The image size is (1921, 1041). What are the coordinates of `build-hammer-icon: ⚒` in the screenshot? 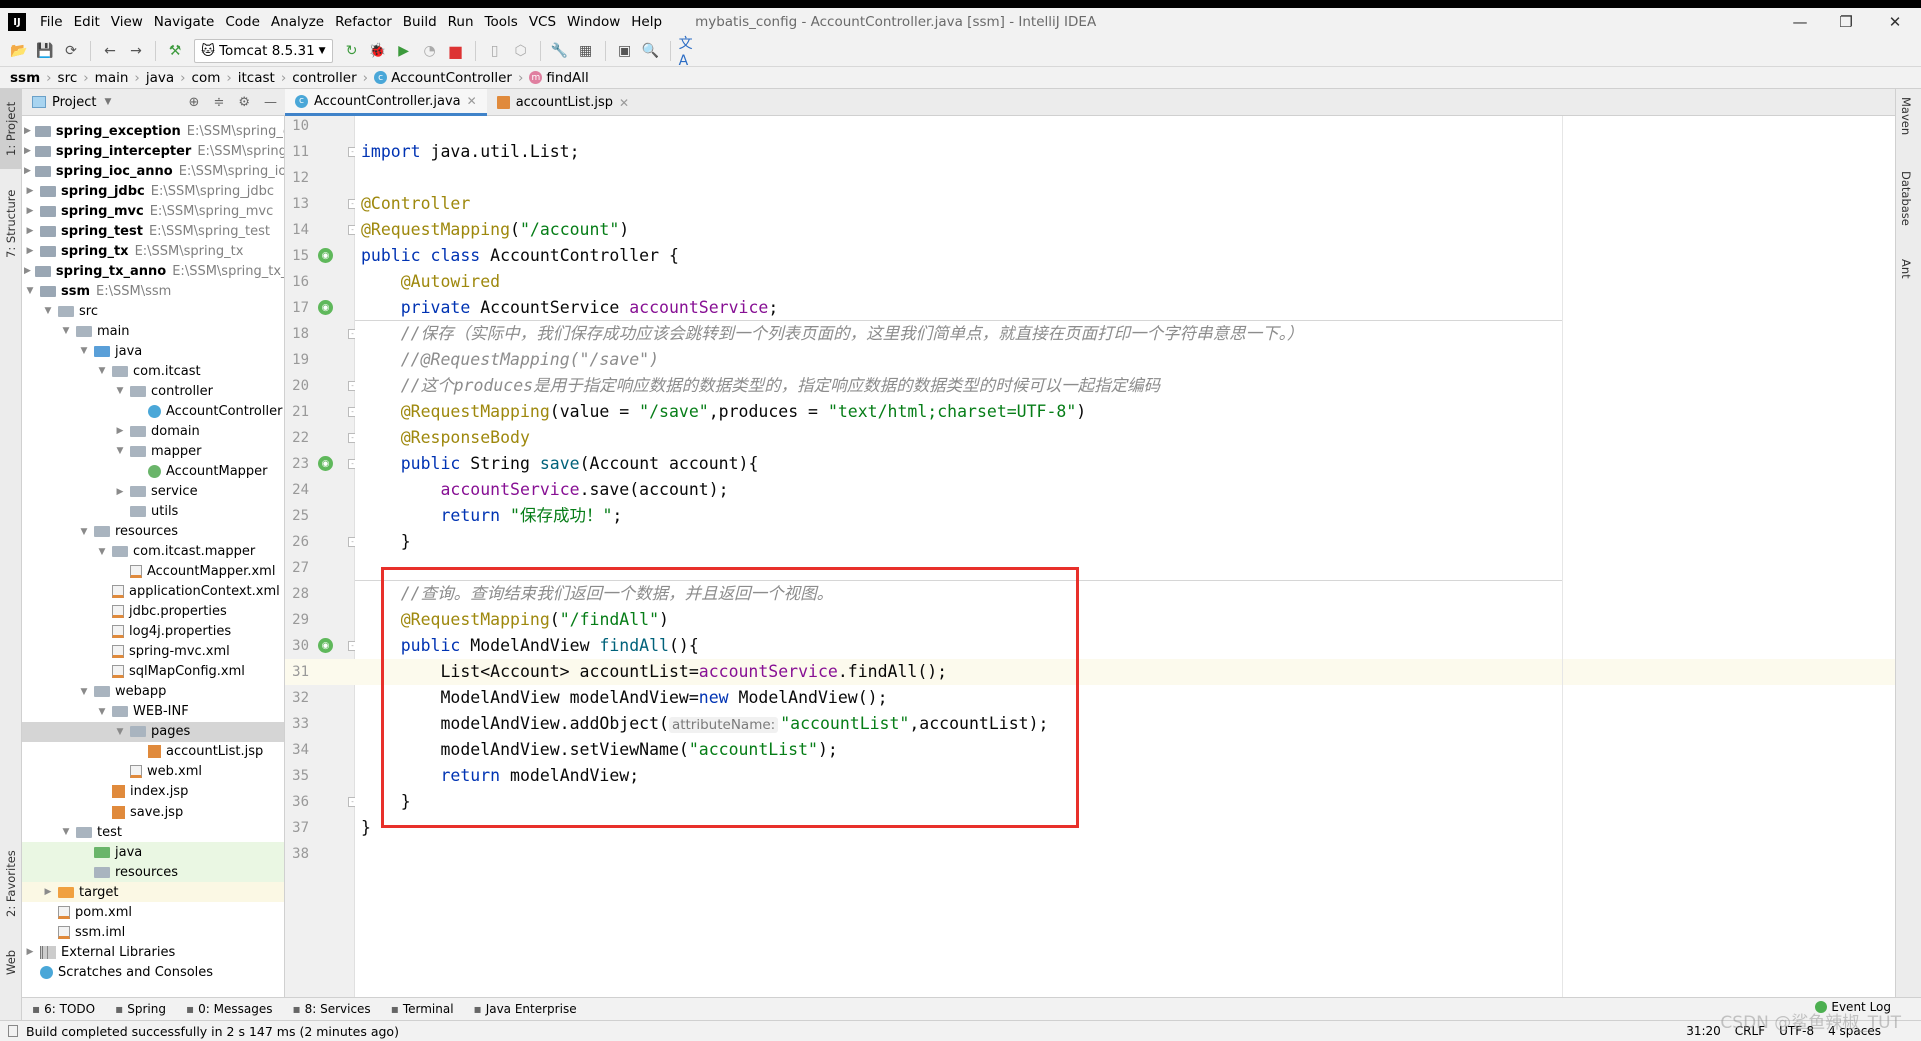 It's located at (175, 51).